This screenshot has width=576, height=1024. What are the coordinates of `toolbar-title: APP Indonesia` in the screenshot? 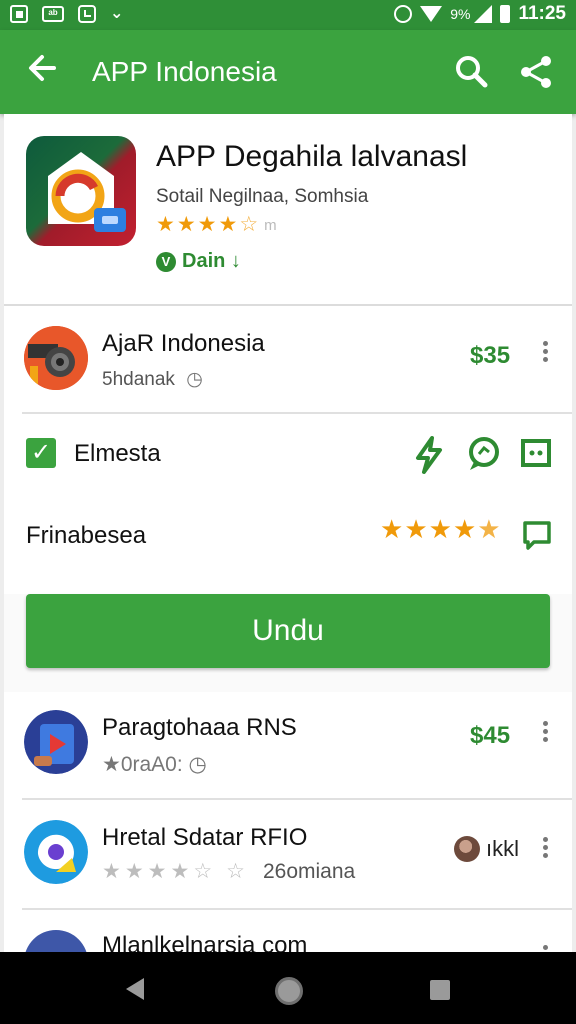 It's located at (184, 71).